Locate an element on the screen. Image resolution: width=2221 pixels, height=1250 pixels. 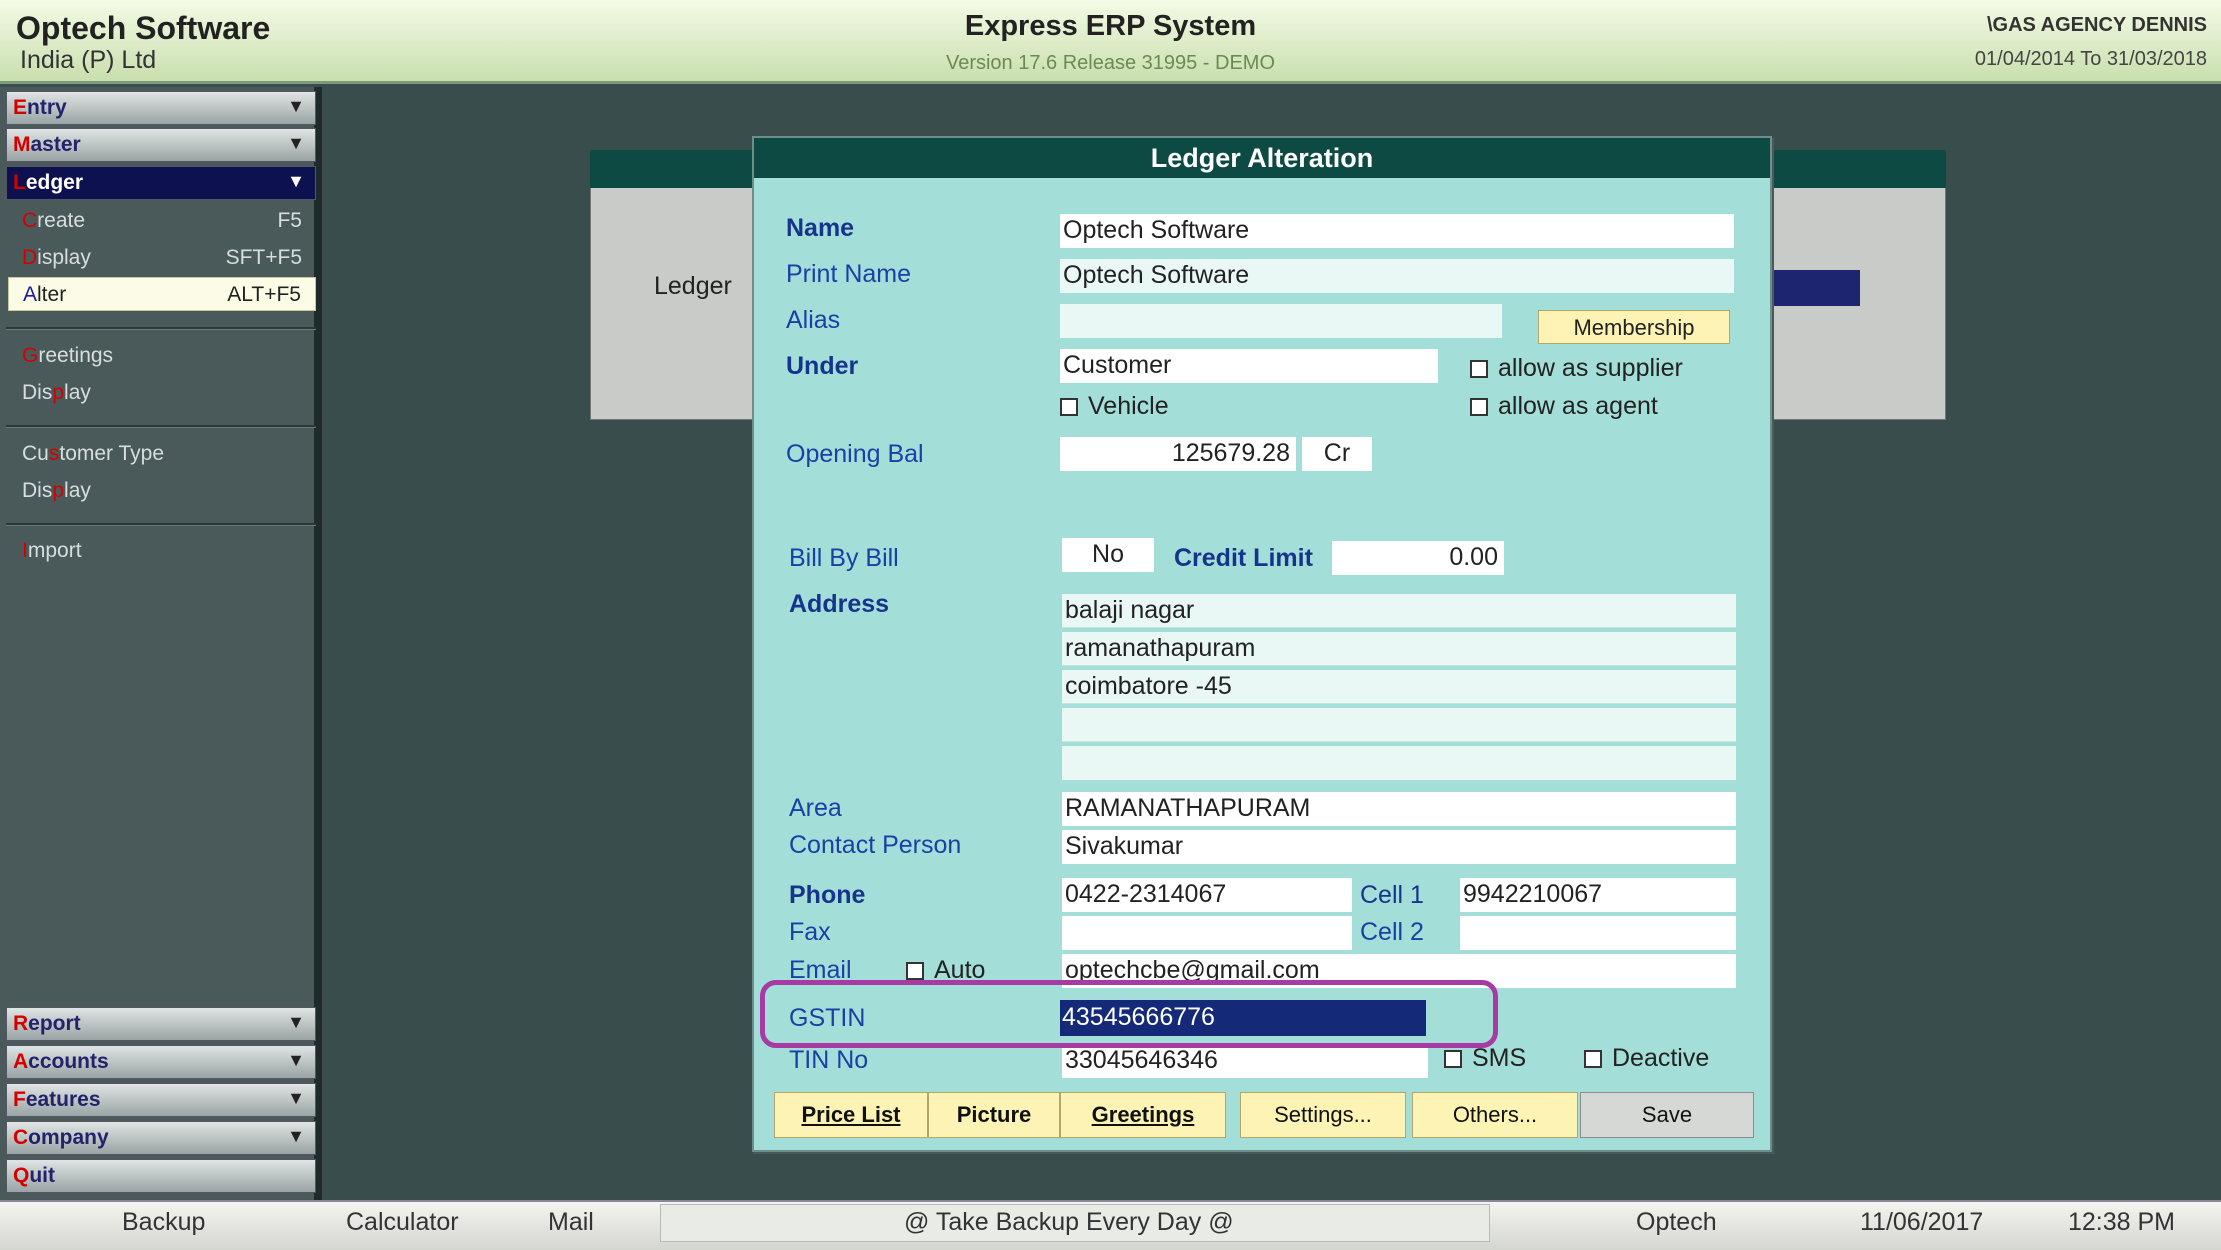
menu-greetings: Greetings is located at coordinates (166, 356).